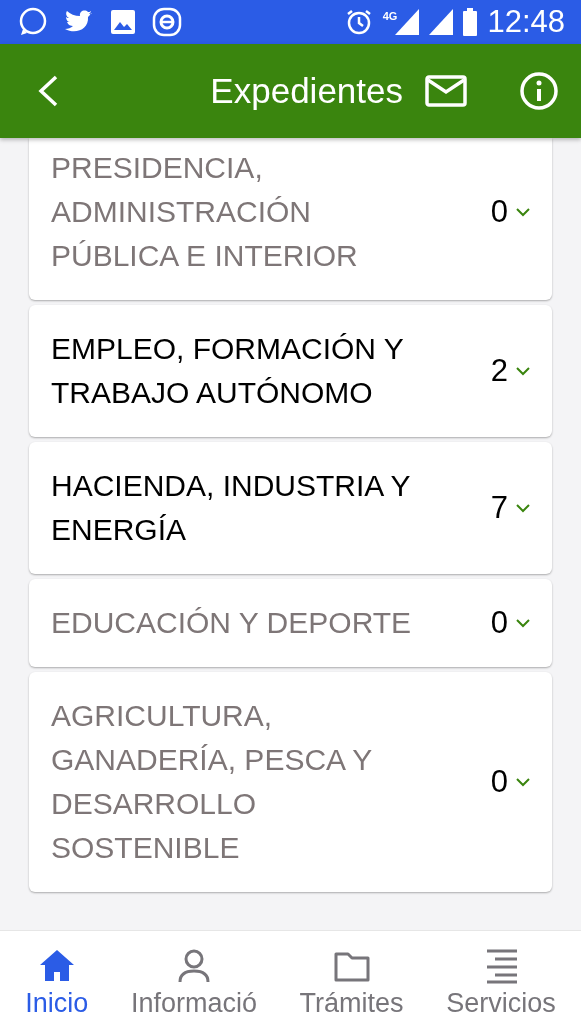 The width and height of the screenshot is (581, 1033). I want to click on mail-icon, so click(446, 91).